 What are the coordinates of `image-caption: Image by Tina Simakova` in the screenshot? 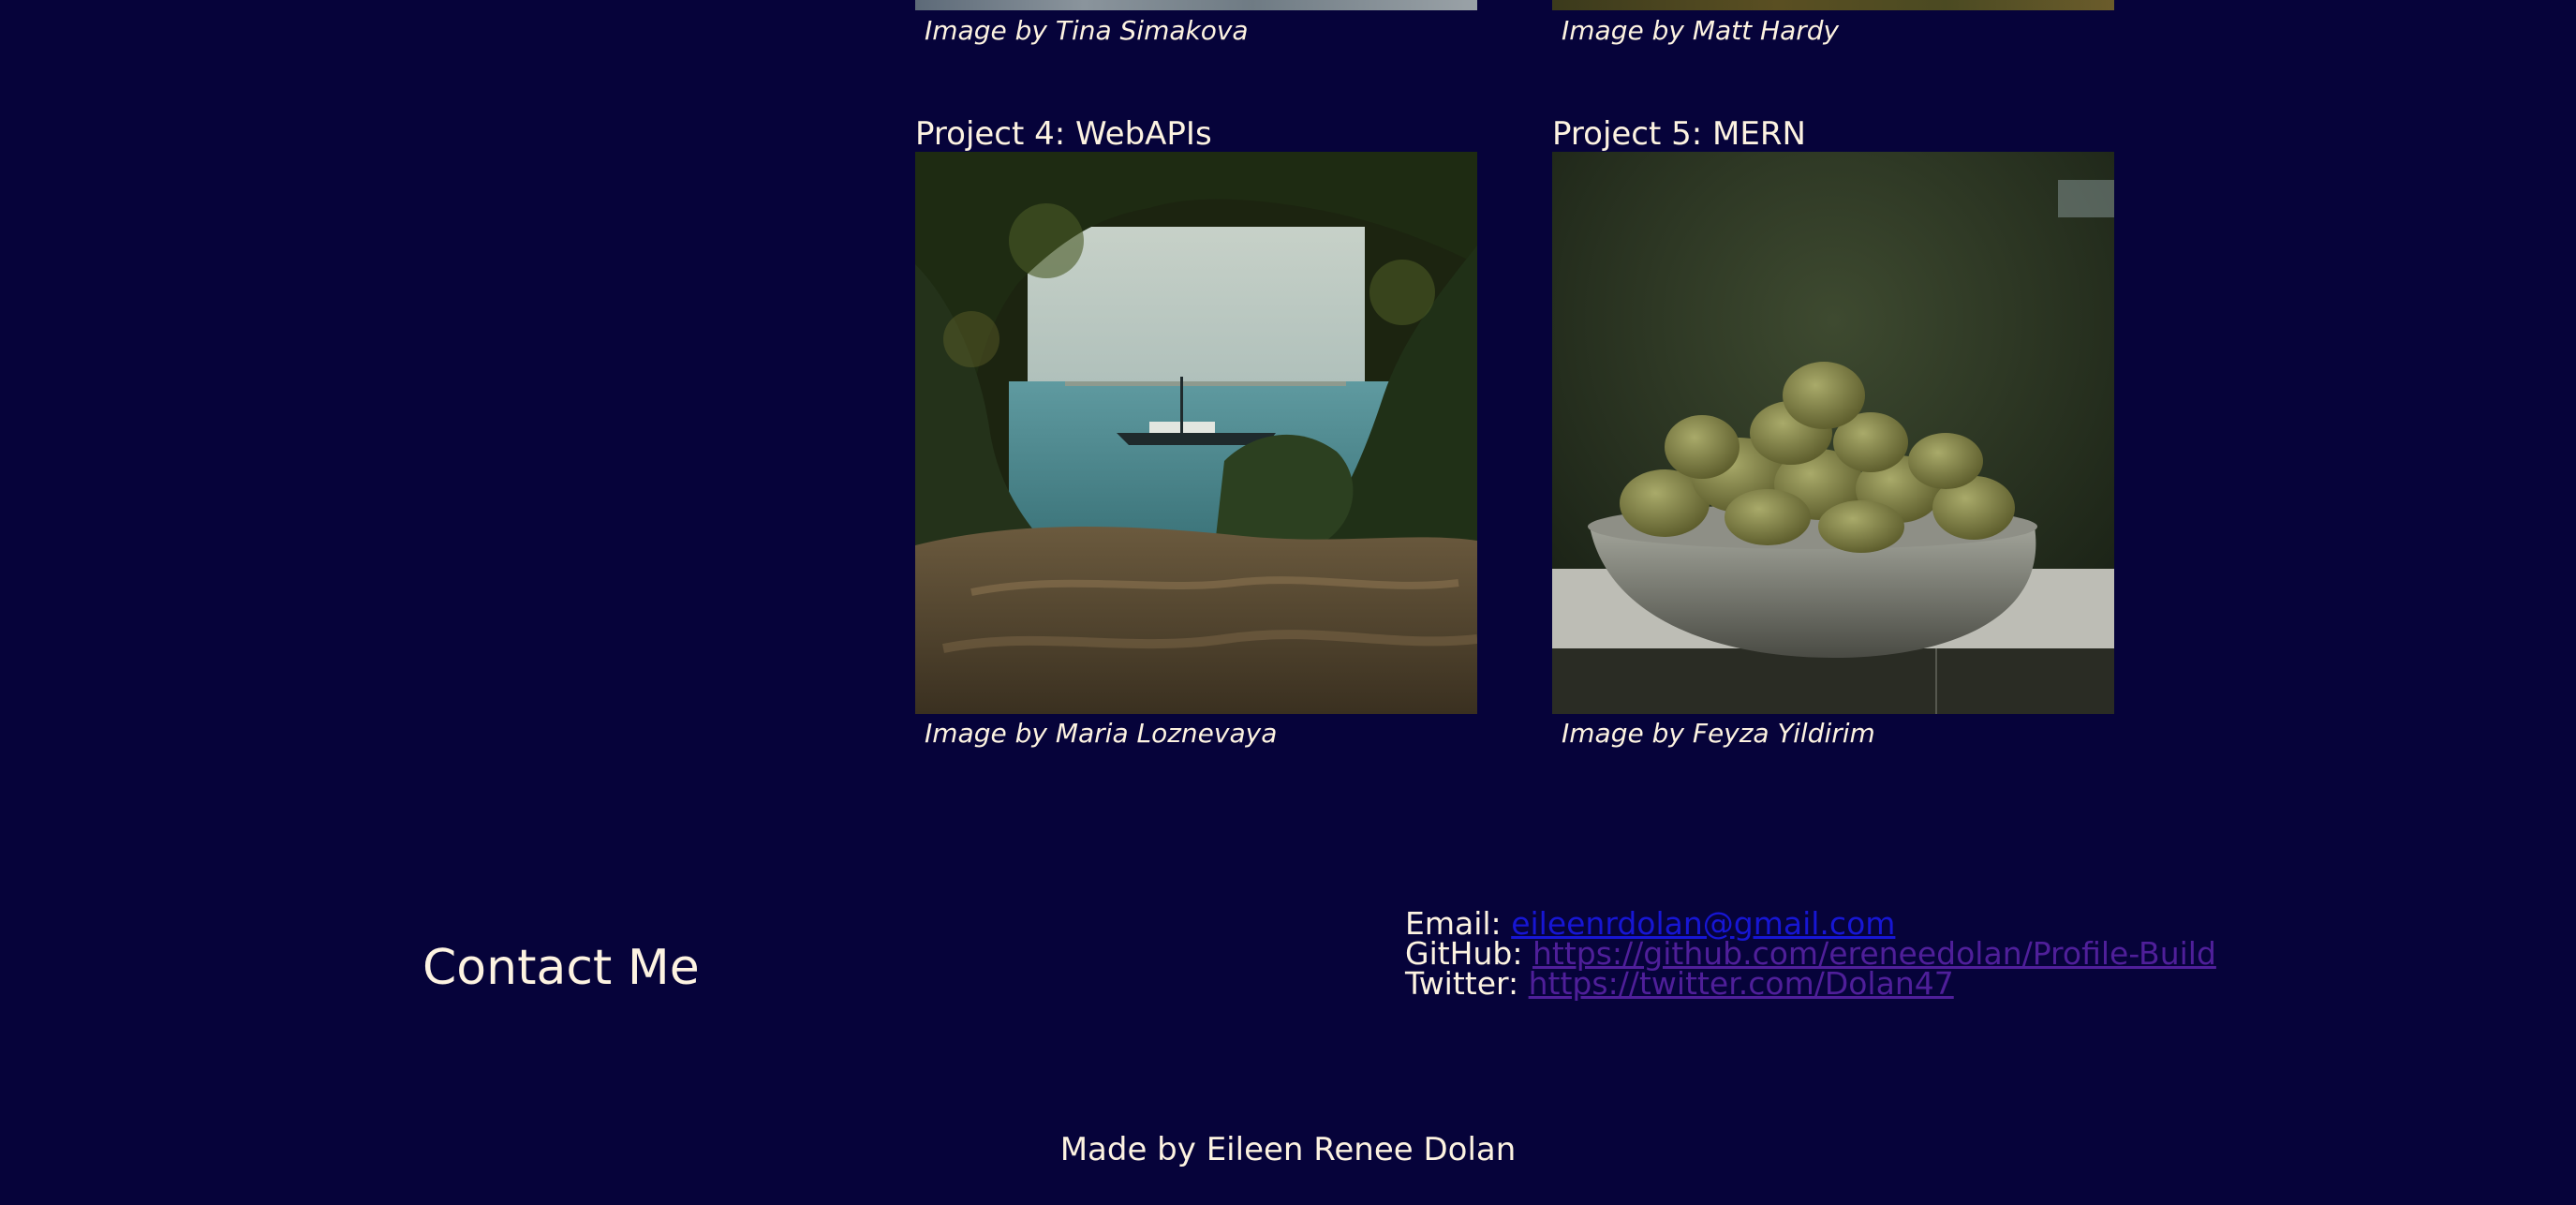 It's located at (1087, 30).